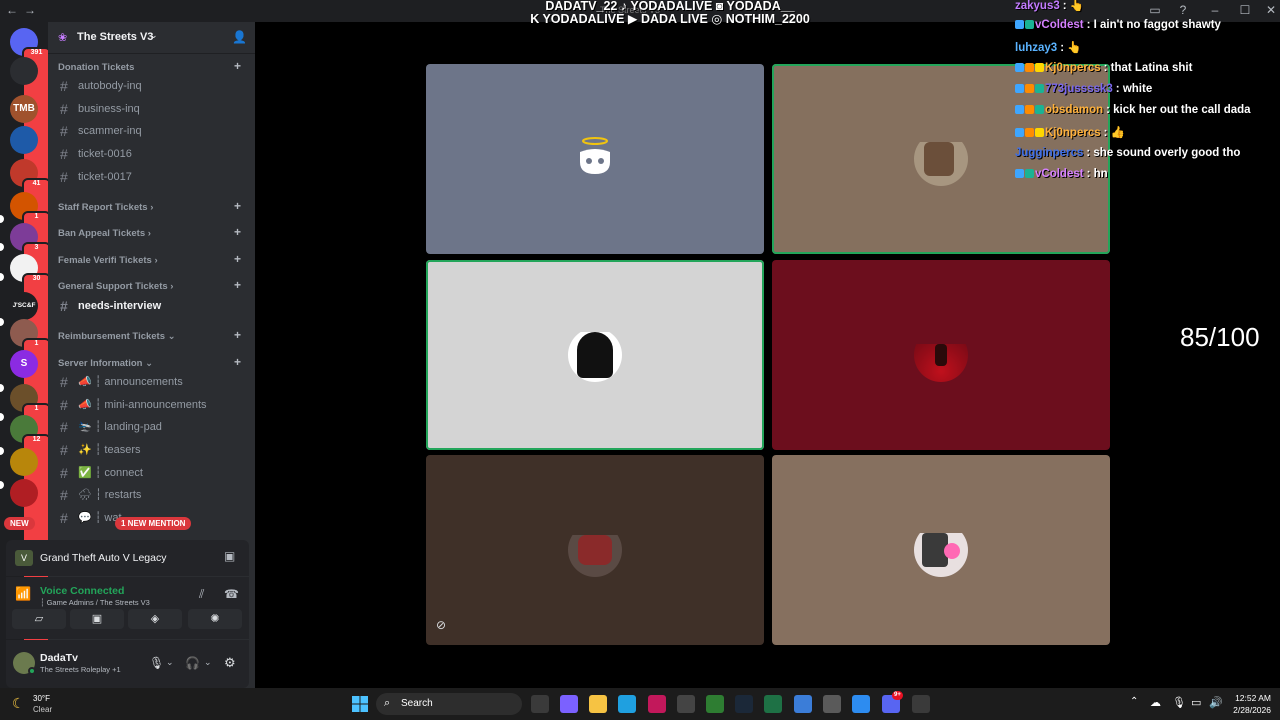 The width and height of the screenshot is (1280, 720). I want to click on onedrive-icon: ☁, so click(1155, 702).